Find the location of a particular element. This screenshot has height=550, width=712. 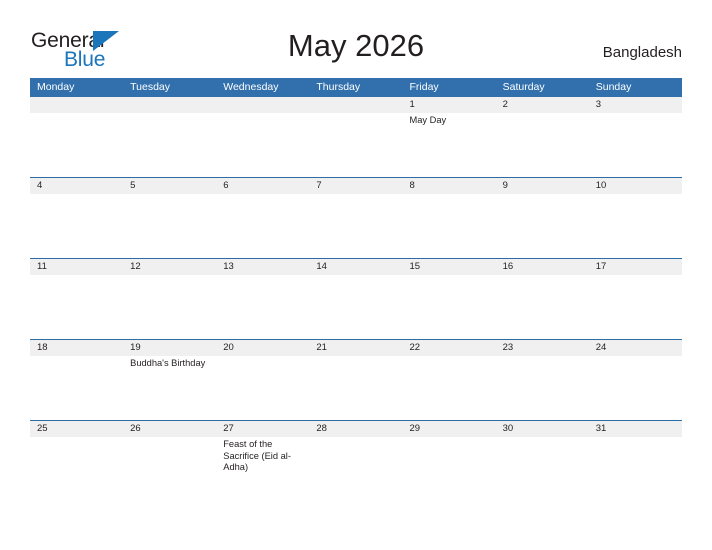

week-events: Feast of the Sacrifice (Eid al-Adha) is located at coordinates (356, 469).